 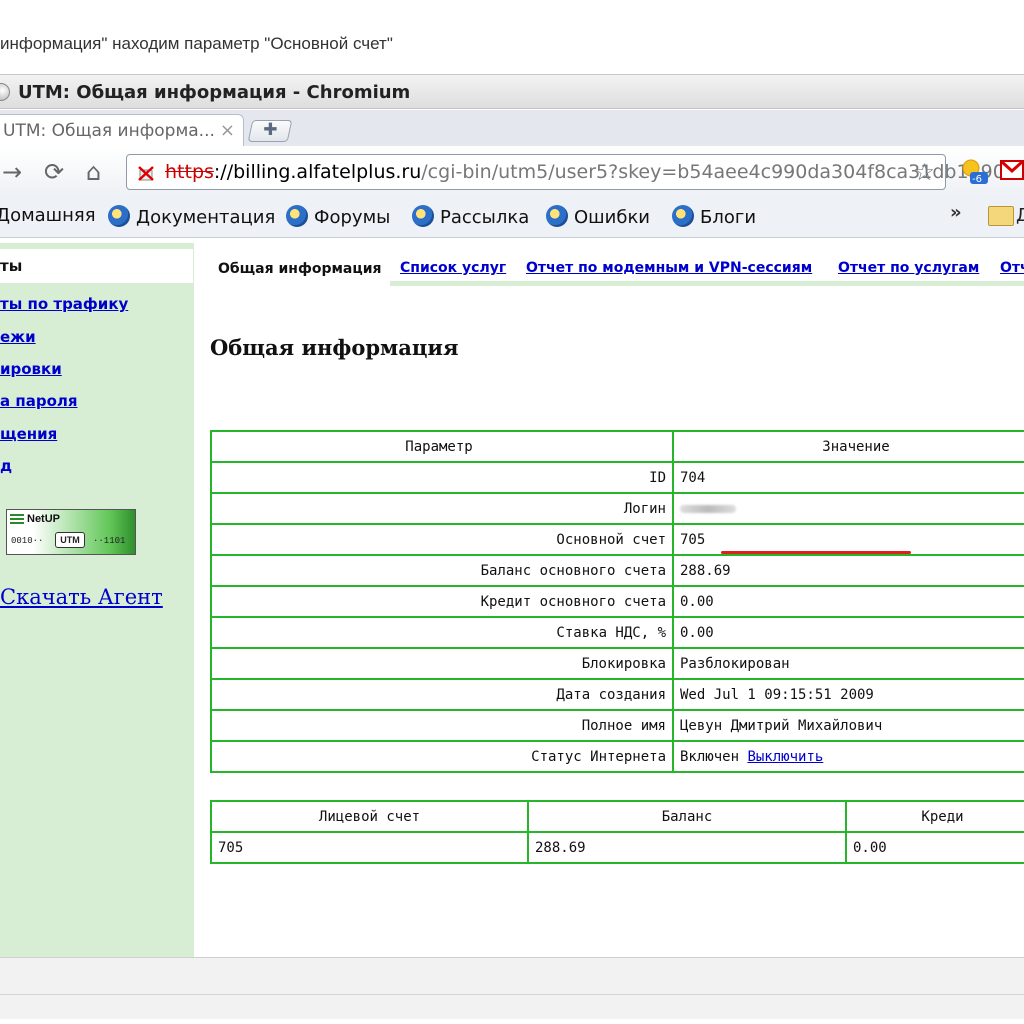 I want to click on param-cell: Логин, so click(x=442, y=508).